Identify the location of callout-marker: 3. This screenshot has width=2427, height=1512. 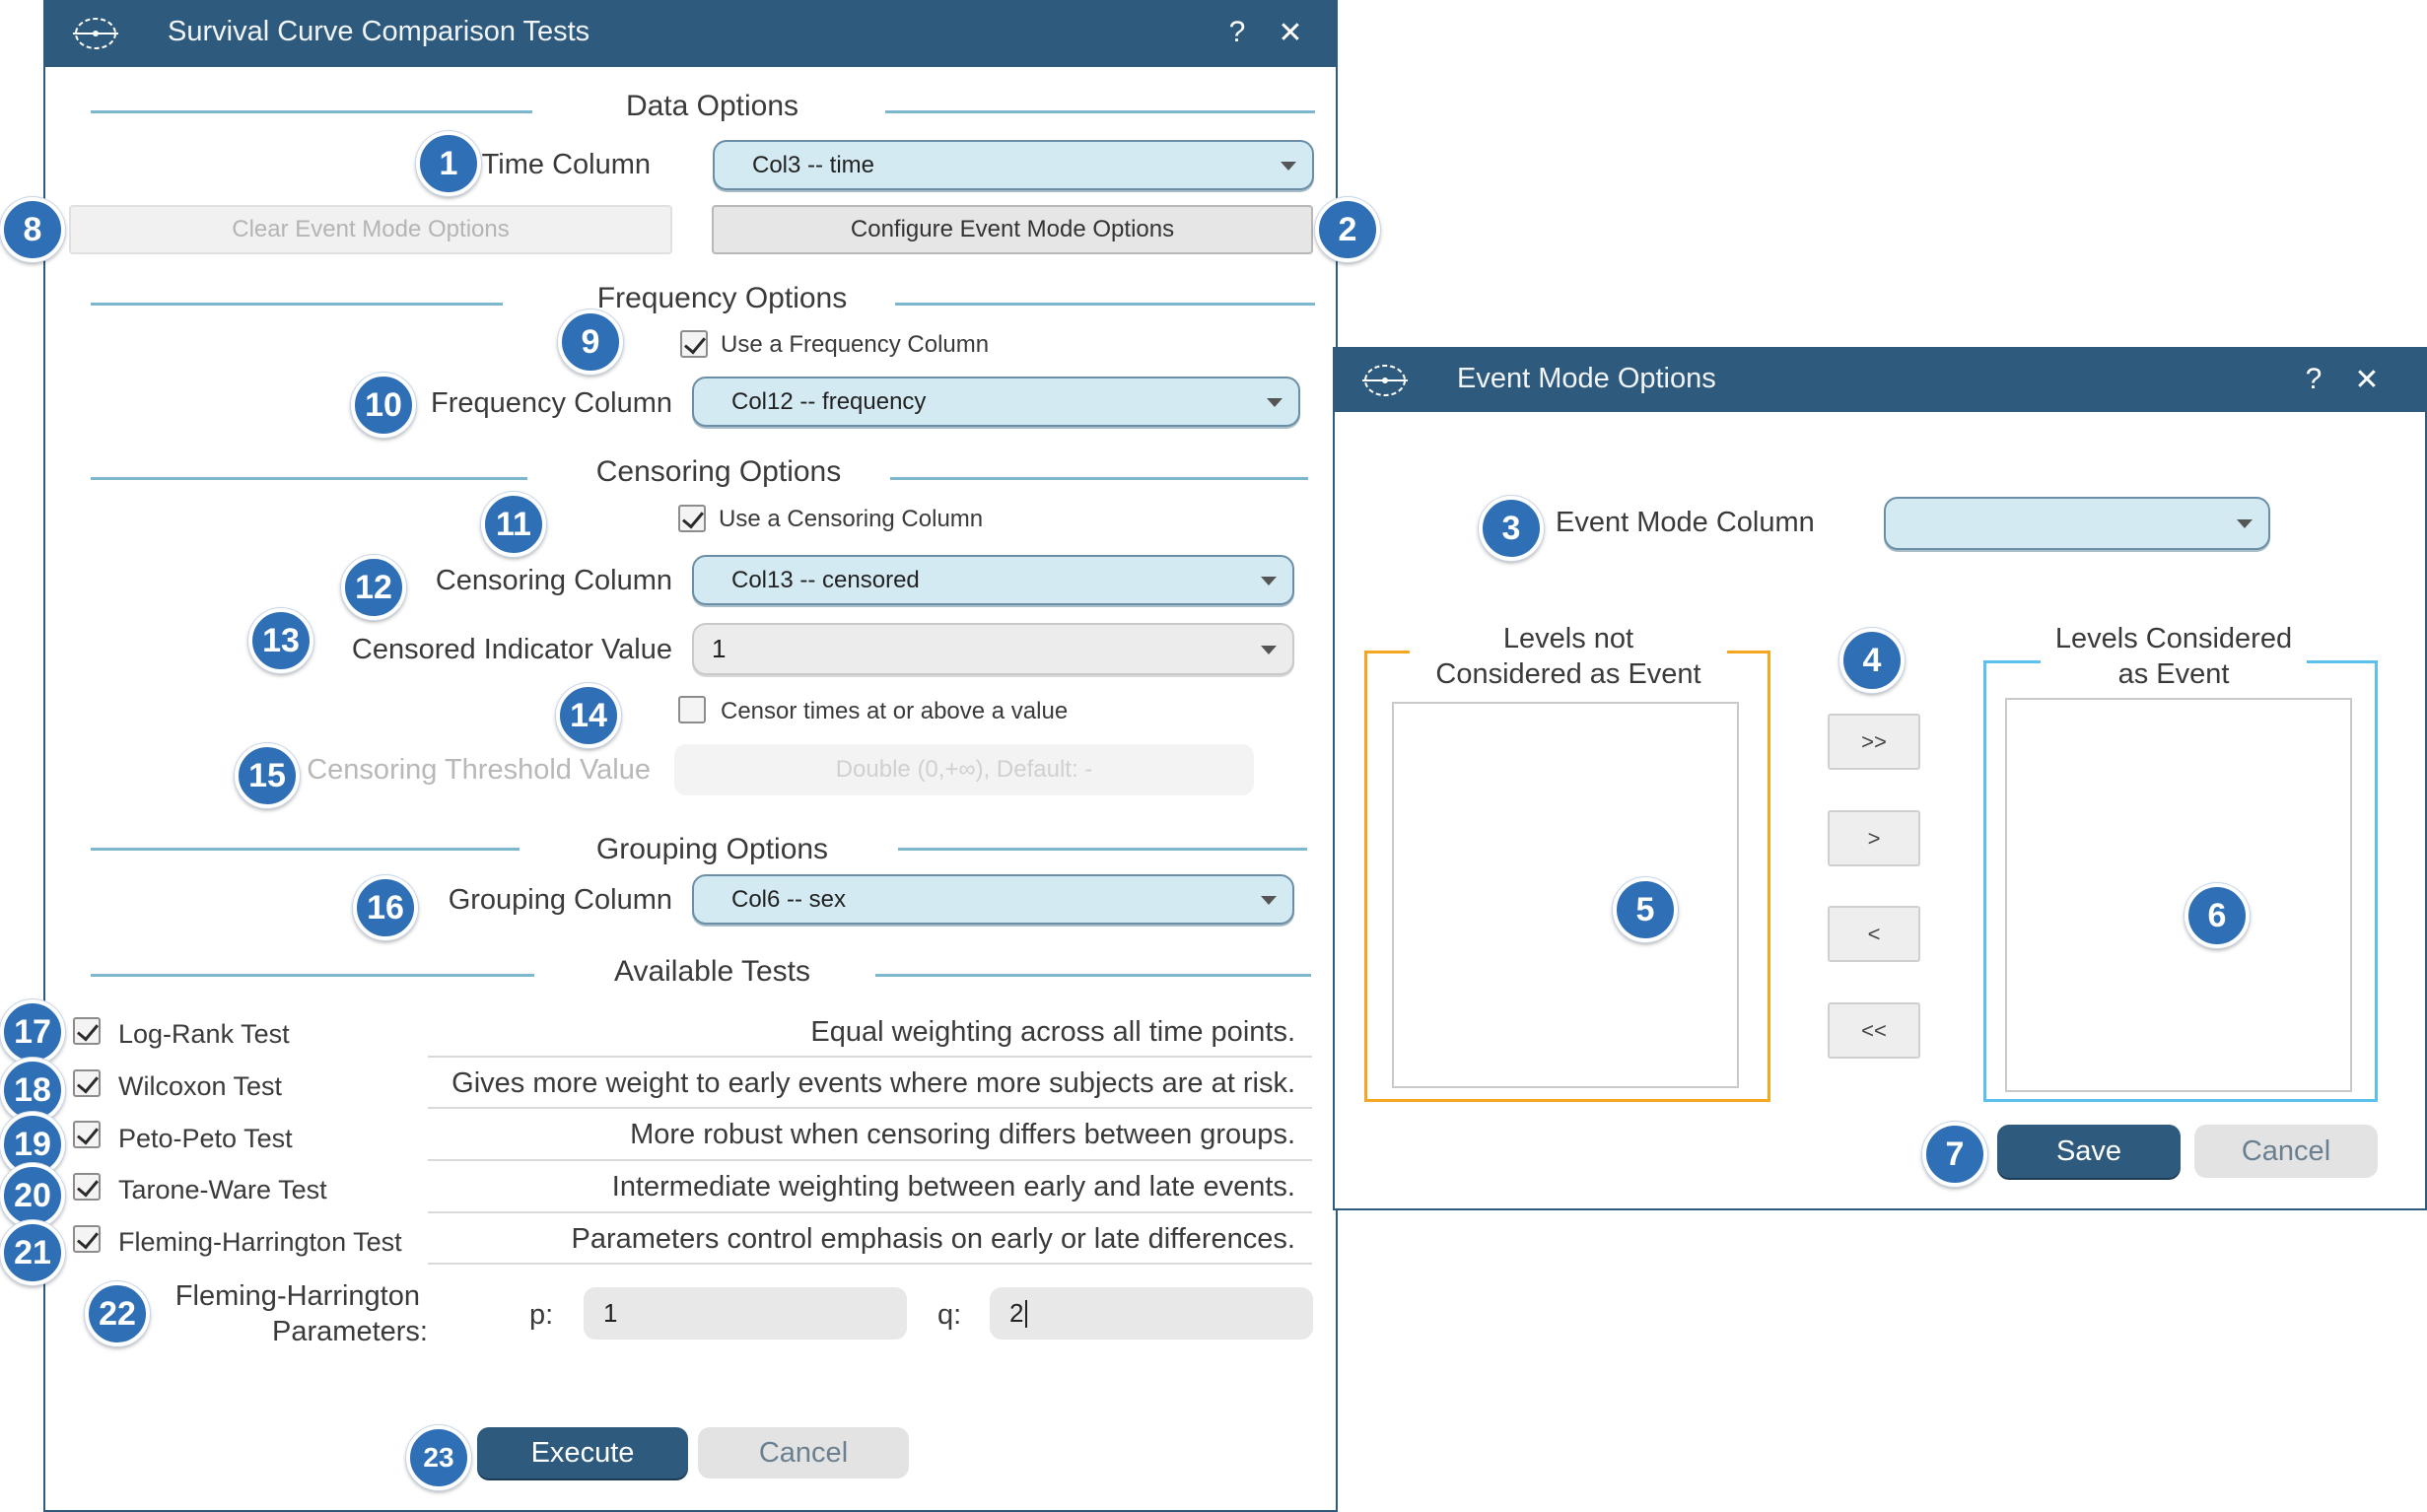
(1511, 529).